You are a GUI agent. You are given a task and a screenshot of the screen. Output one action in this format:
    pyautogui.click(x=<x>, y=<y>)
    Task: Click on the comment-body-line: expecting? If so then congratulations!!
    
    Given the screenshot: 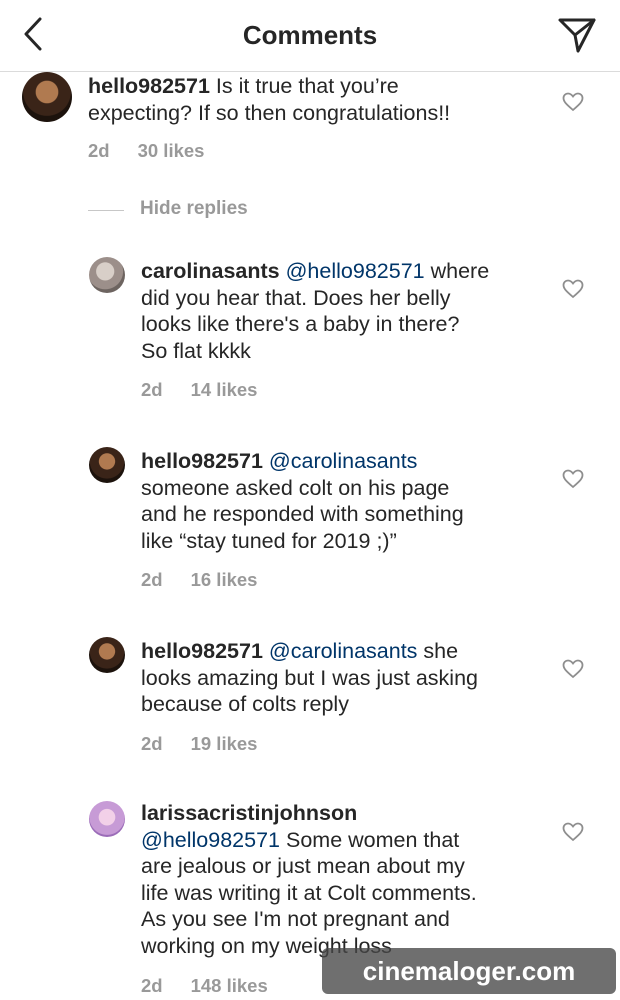 What is the action you would take?
    pyautogui.click(x=269, y=112)
    